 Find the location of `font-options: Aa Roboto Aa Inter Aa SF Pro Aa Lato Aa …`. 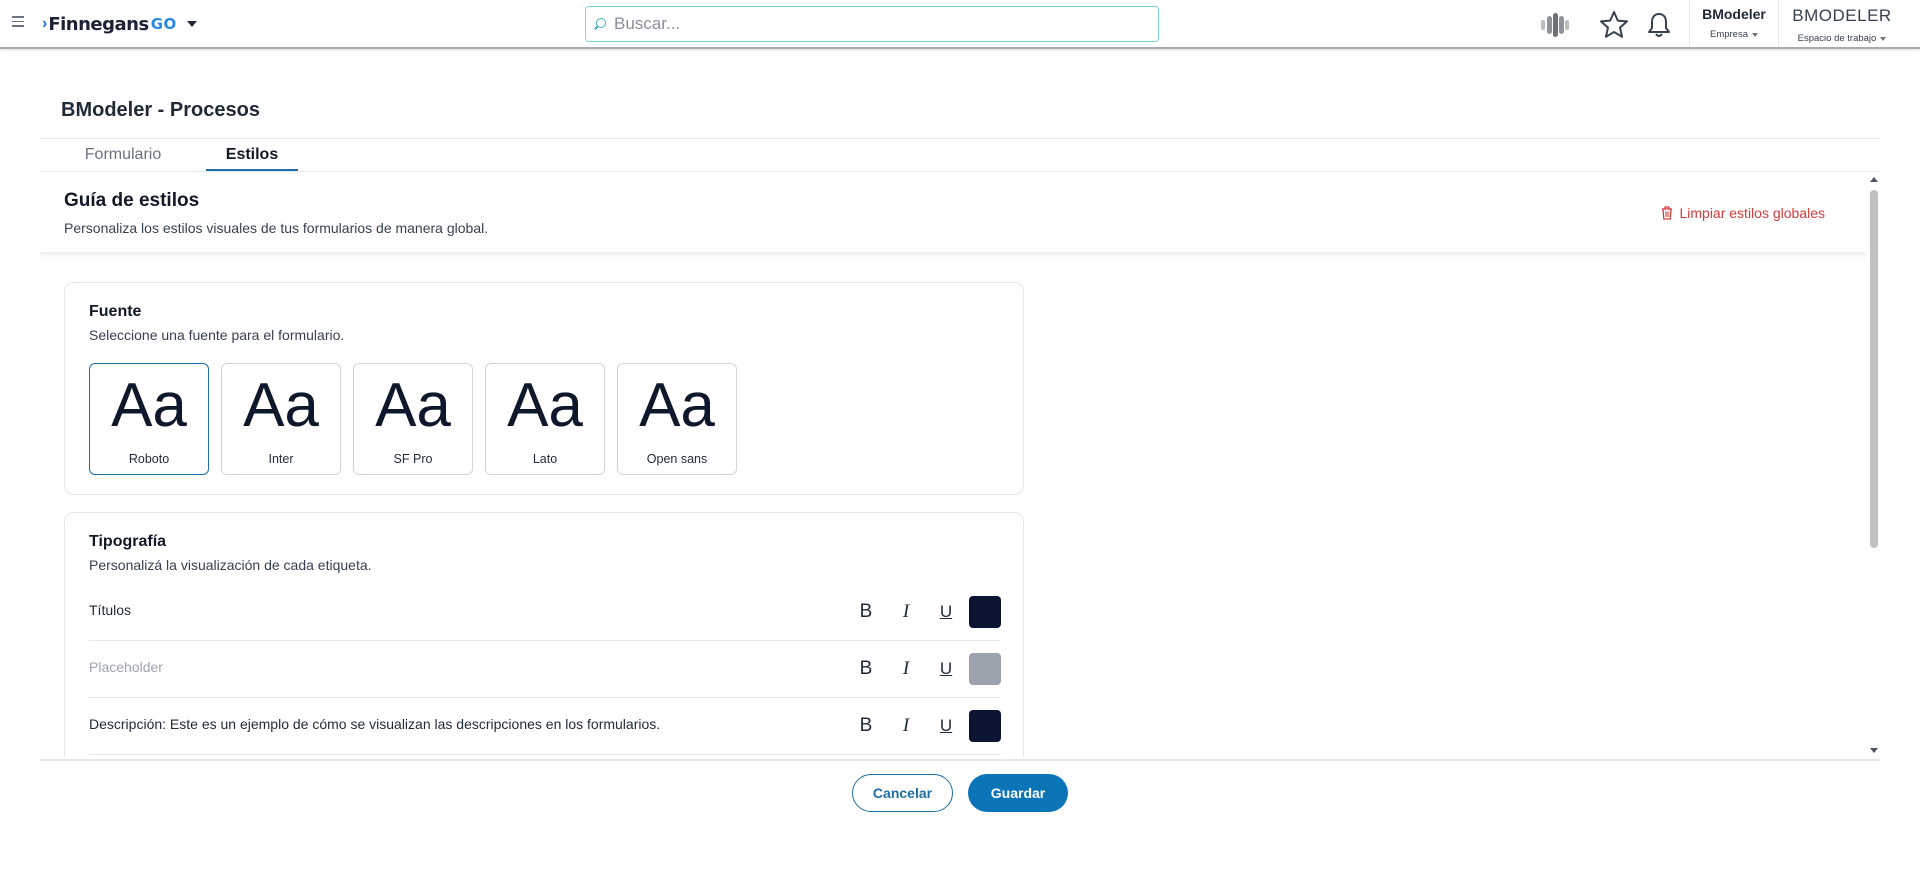

font-options: Aa Roboto Aa Inter Aa SF Pro Aa Lato Aa … is located at coordinates (413, 419).